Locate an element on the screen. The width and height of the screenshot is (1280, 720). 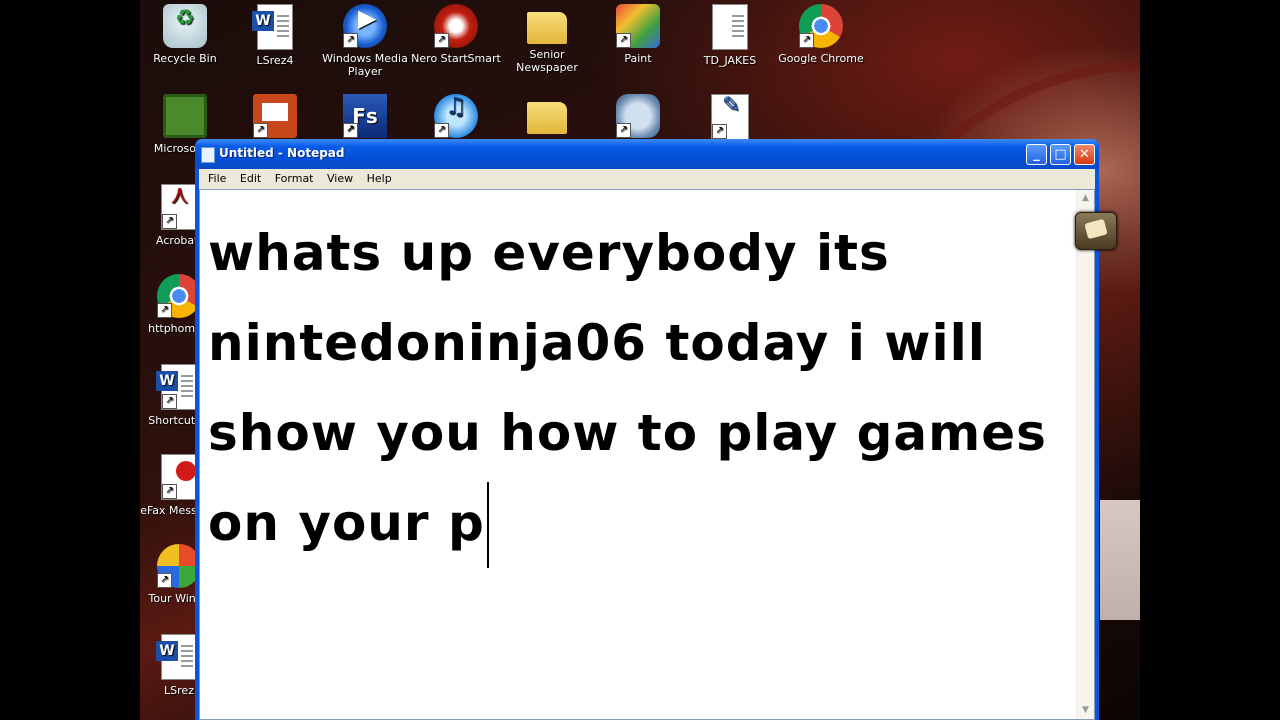
desktop-icon-itunes: ↗ is located at coordinates (456, 118).